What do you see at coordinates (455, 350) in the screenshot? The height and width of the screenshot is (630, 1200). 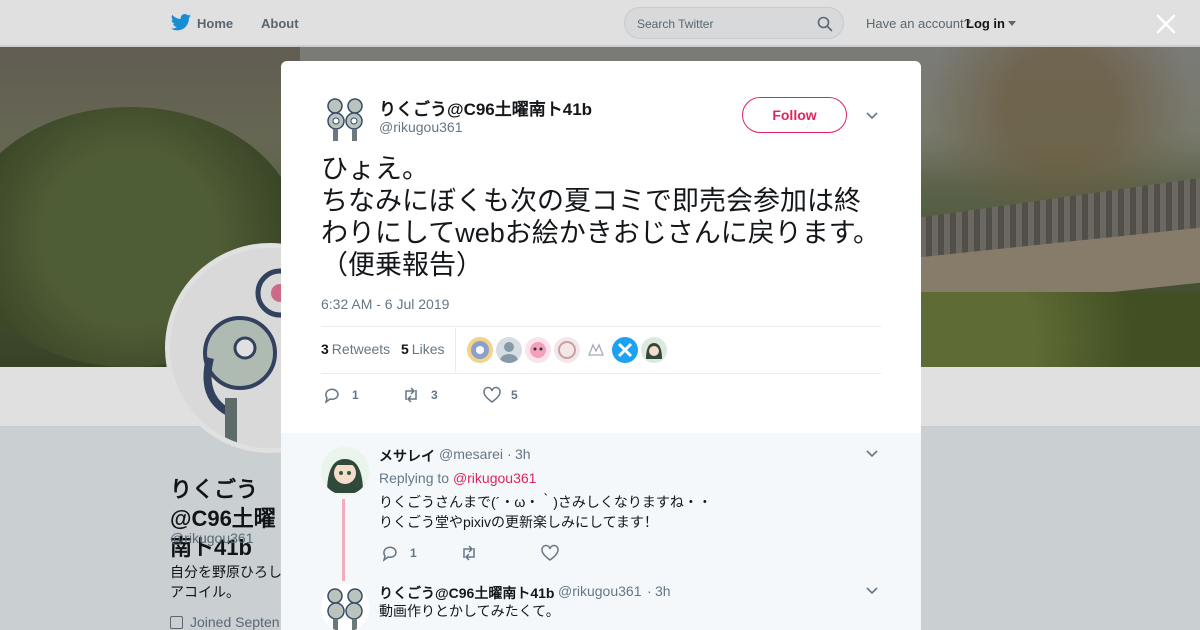 I see `stats-divider` at bounding box center [455, 350].